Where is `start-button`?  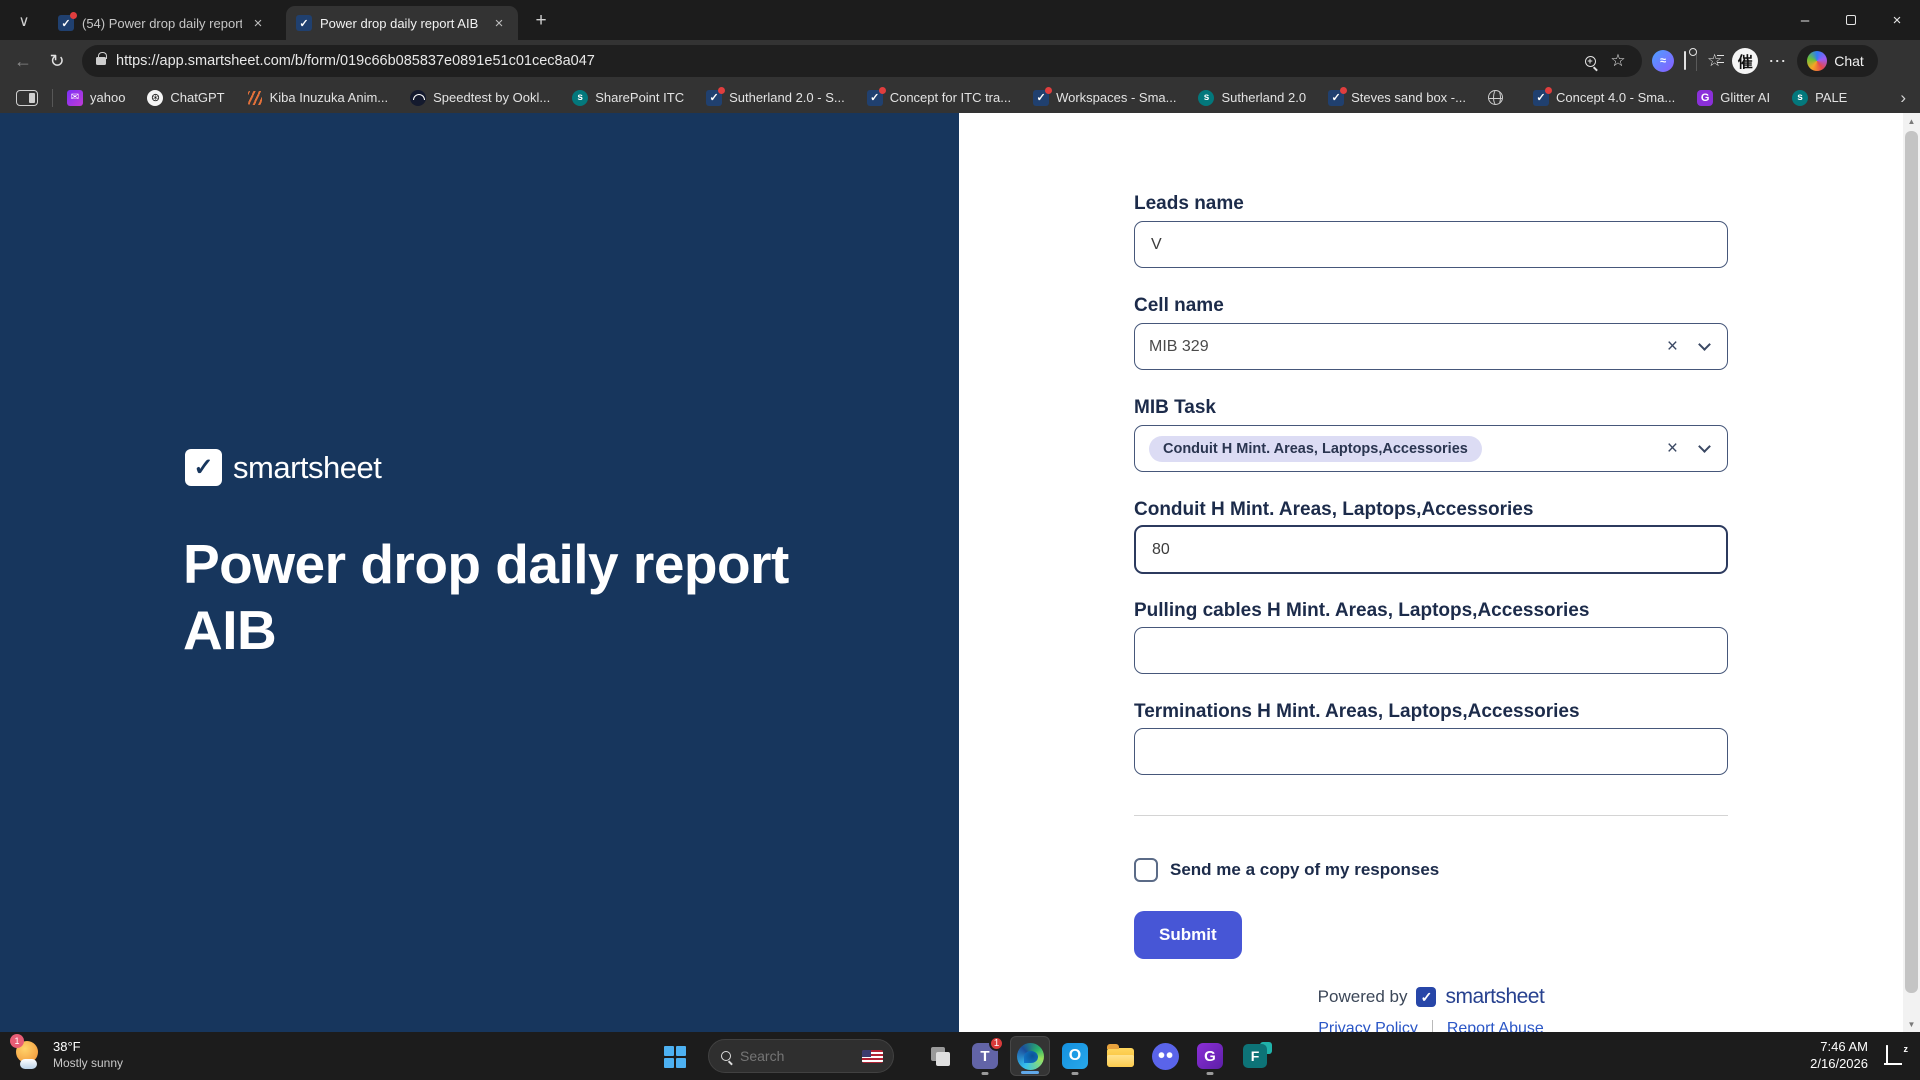 start-button is located at coordinates (675, 1057).